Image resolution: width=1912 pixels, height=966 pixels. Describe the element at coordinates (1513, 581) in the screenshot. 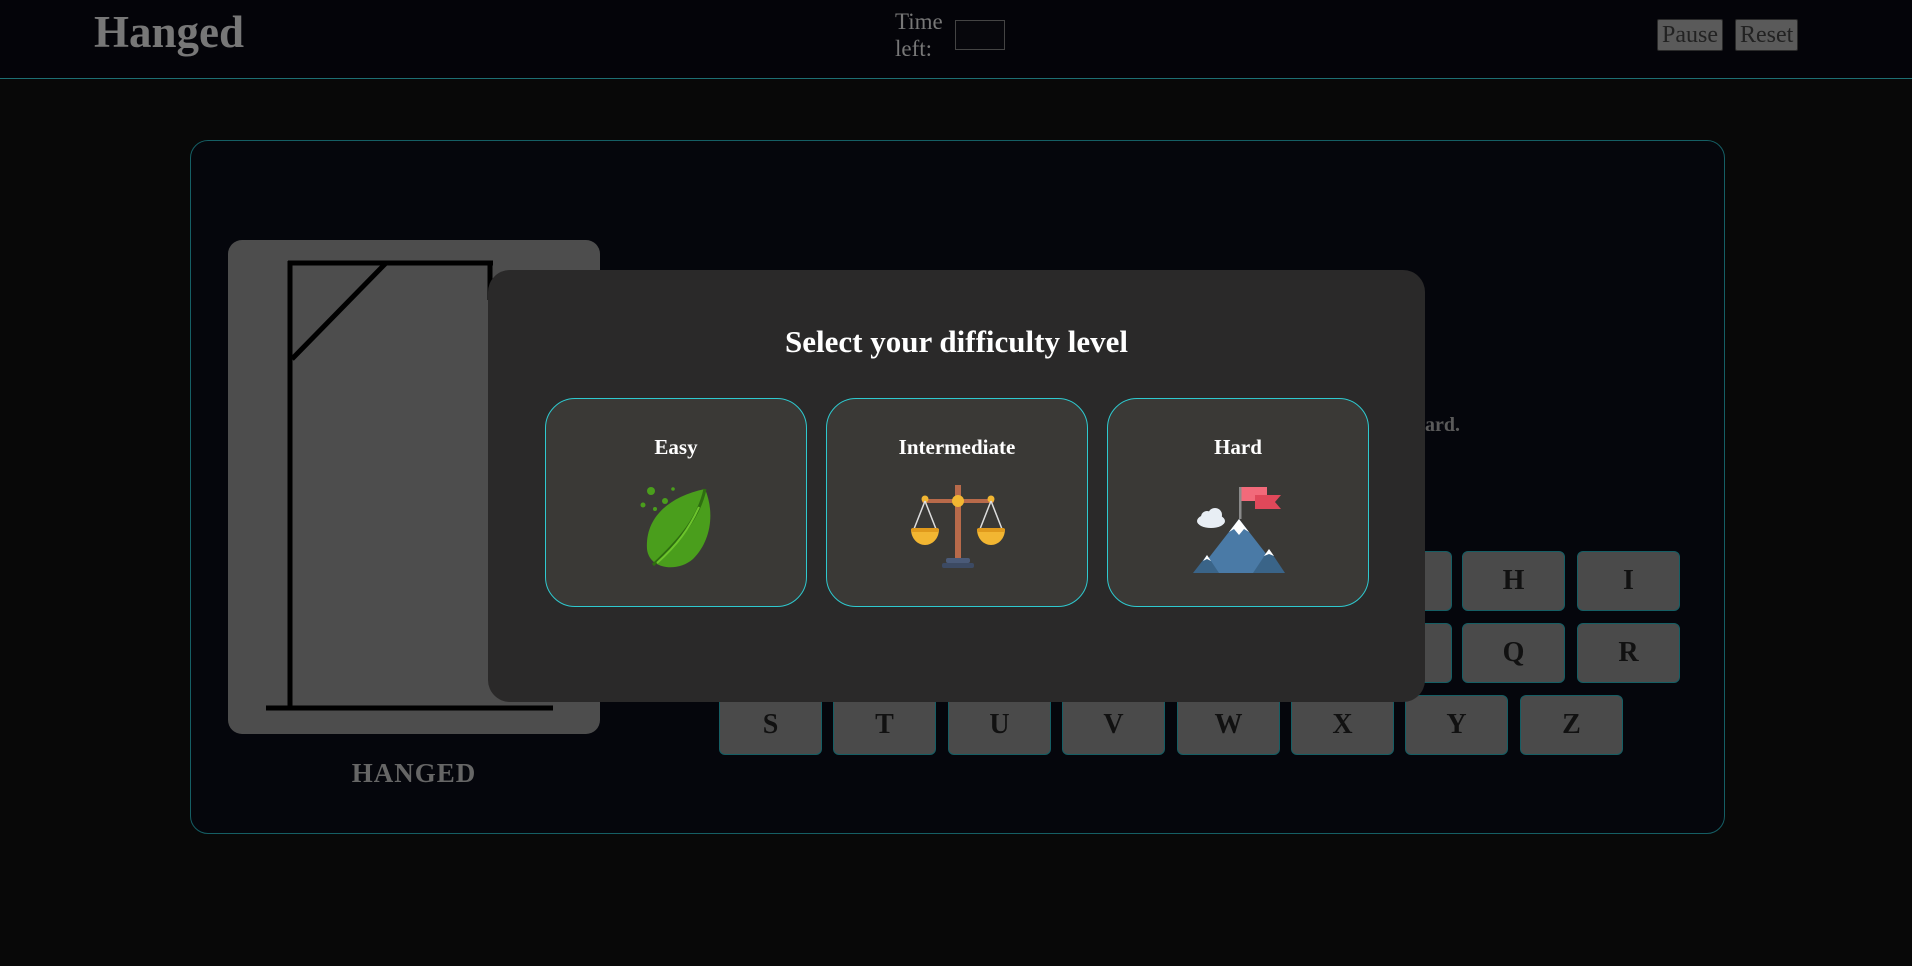

I see `letter-key-h: H` at that location.